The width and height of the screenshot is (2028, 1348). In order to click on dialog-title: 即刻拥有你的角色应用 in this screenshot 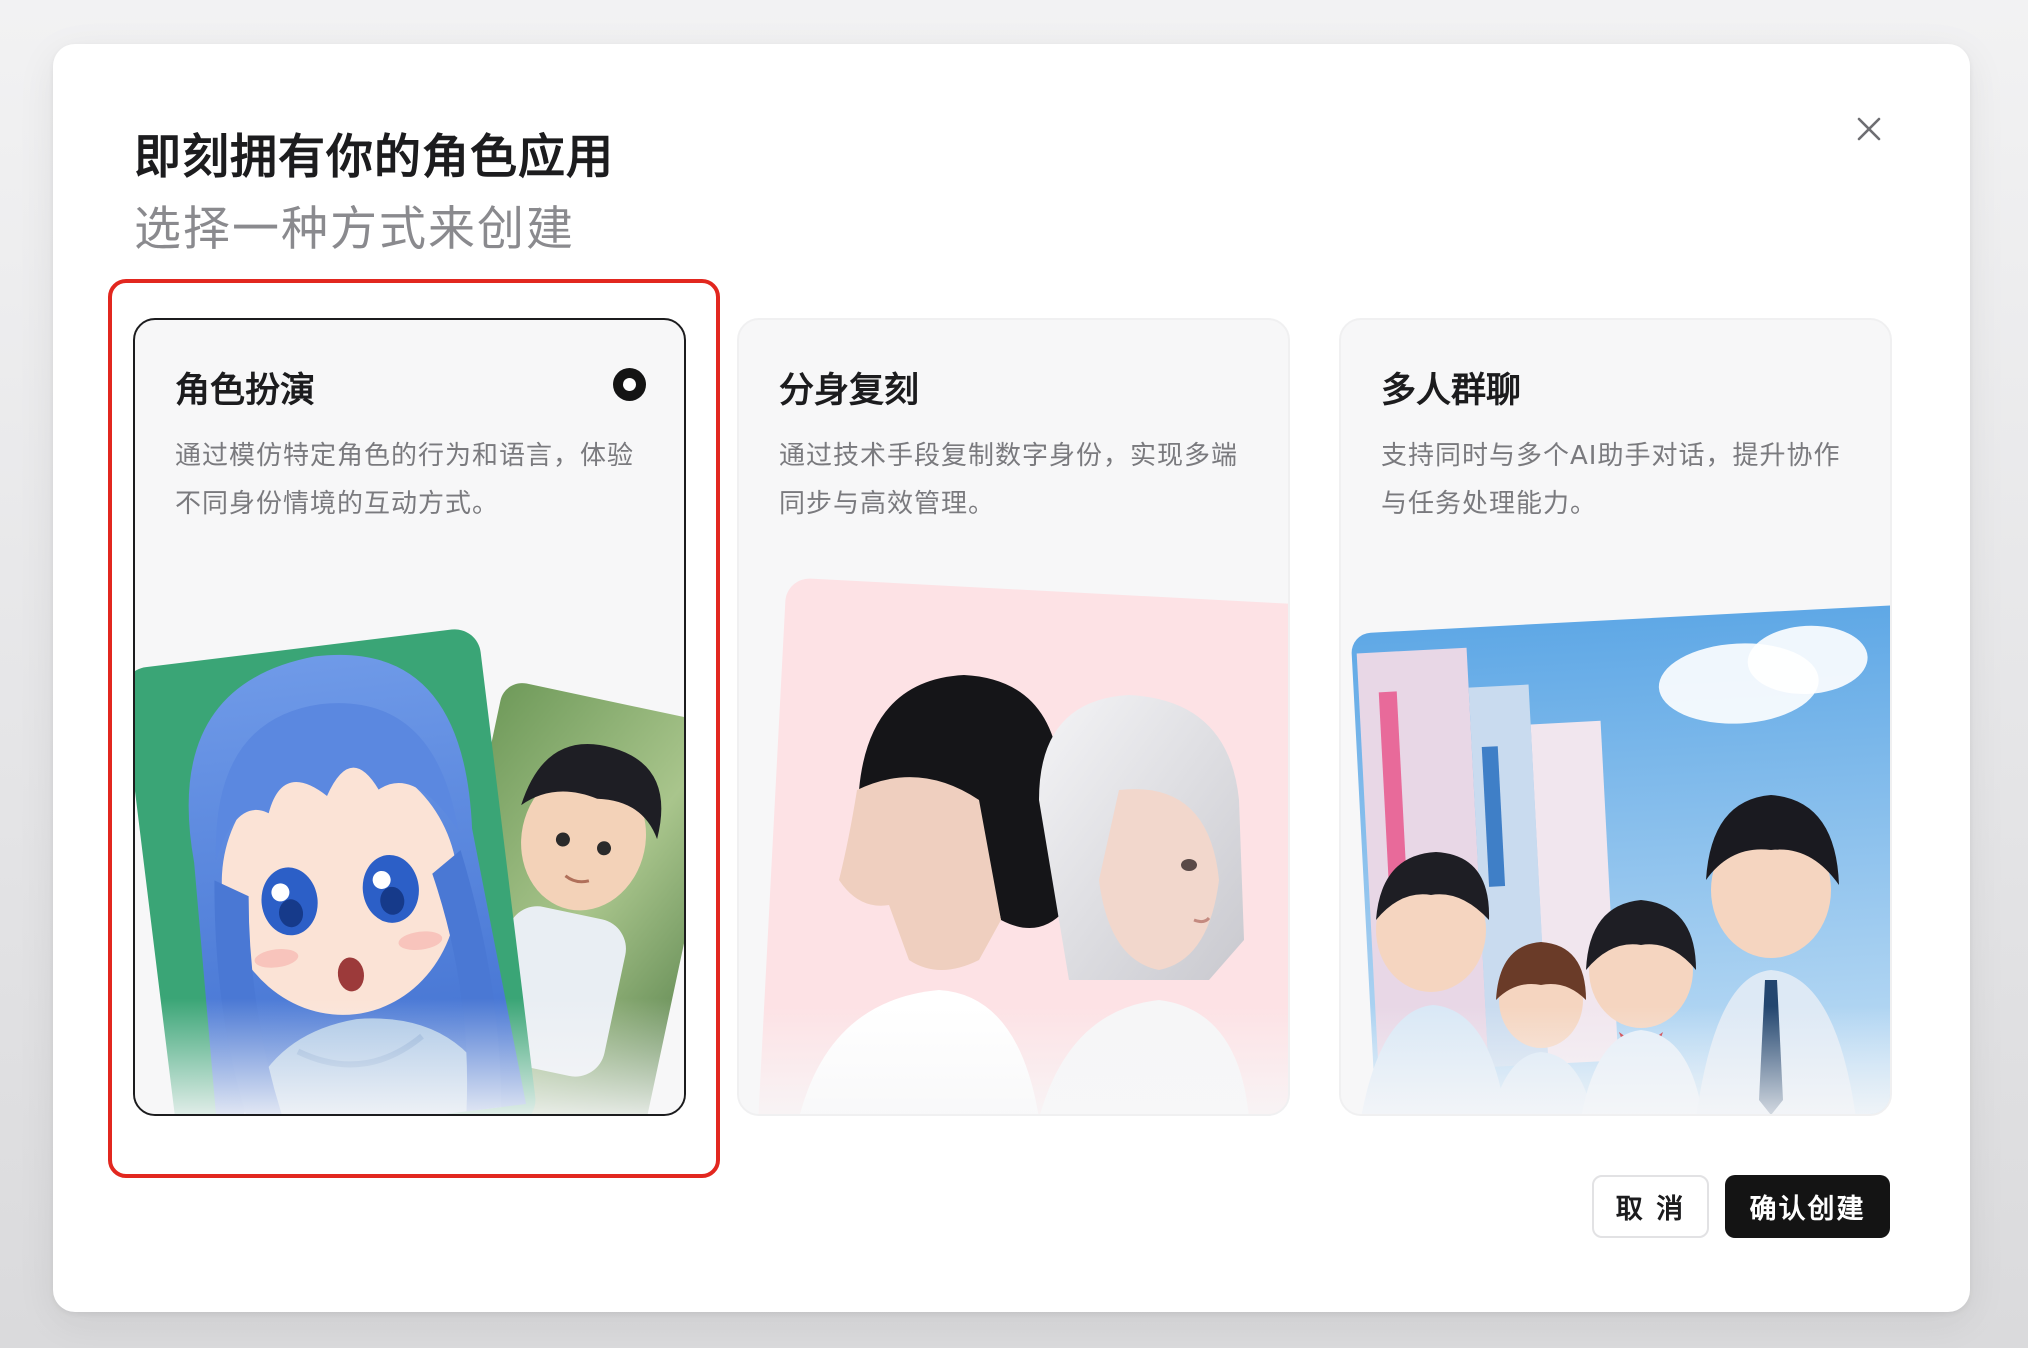, I will do `click(374, 157)`.